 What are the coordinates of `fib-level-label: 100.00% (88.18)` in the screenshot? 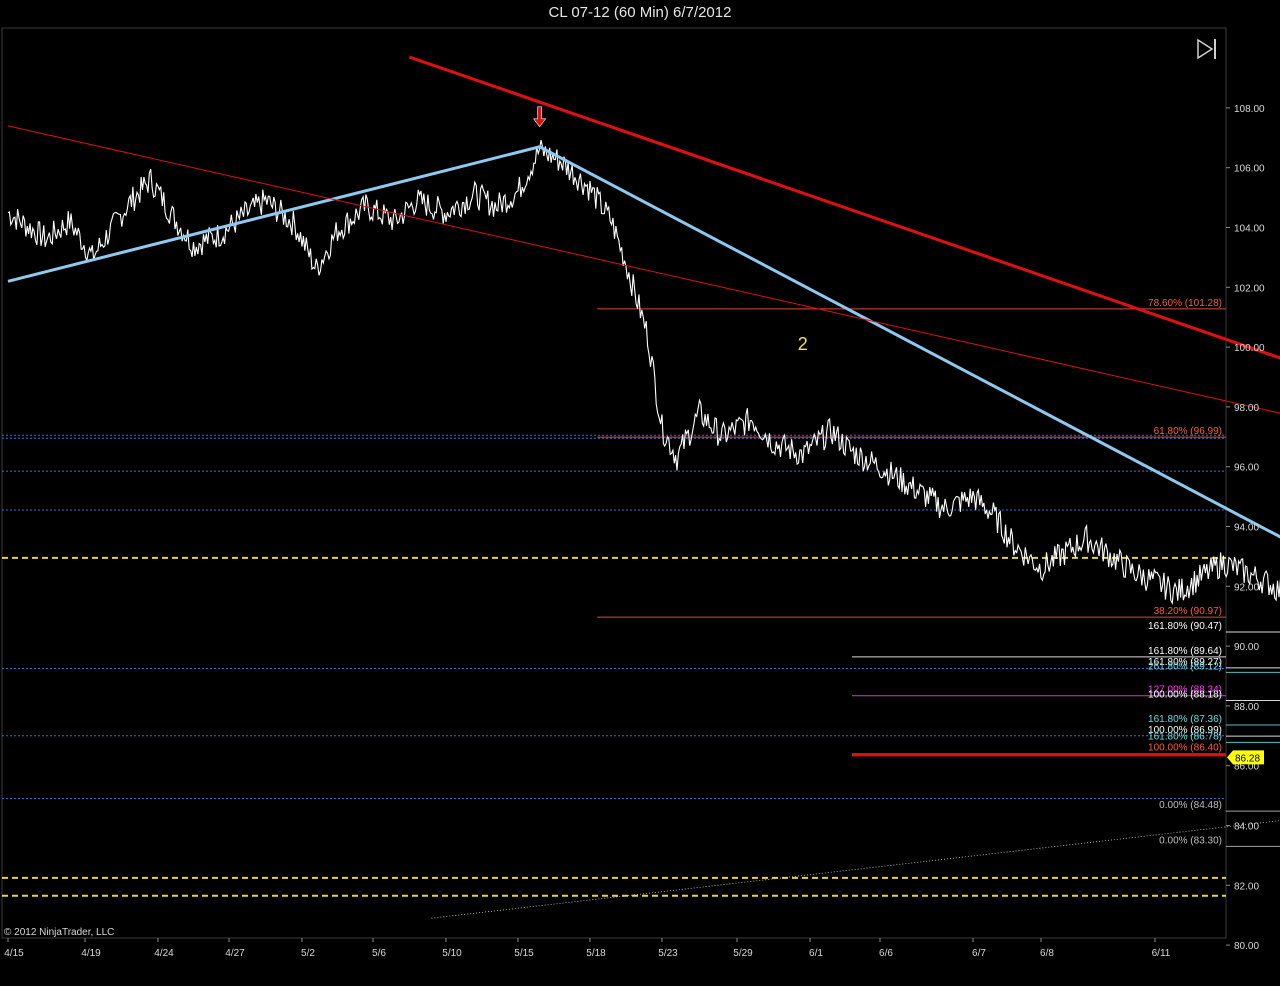 It's located at (1185, 695).